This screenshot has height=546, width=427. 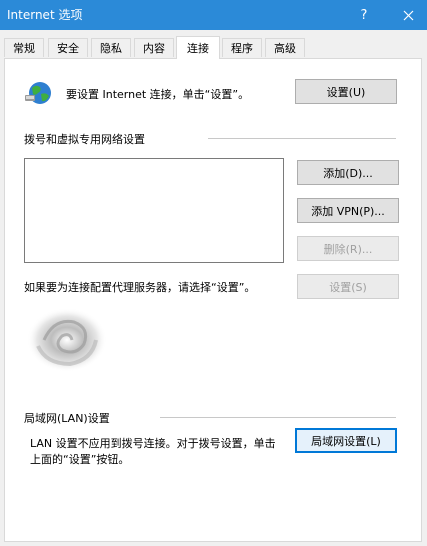 I want to click on dialup-heading: 拨号和虚拟专用网络设置, so click(x=84, y=139).